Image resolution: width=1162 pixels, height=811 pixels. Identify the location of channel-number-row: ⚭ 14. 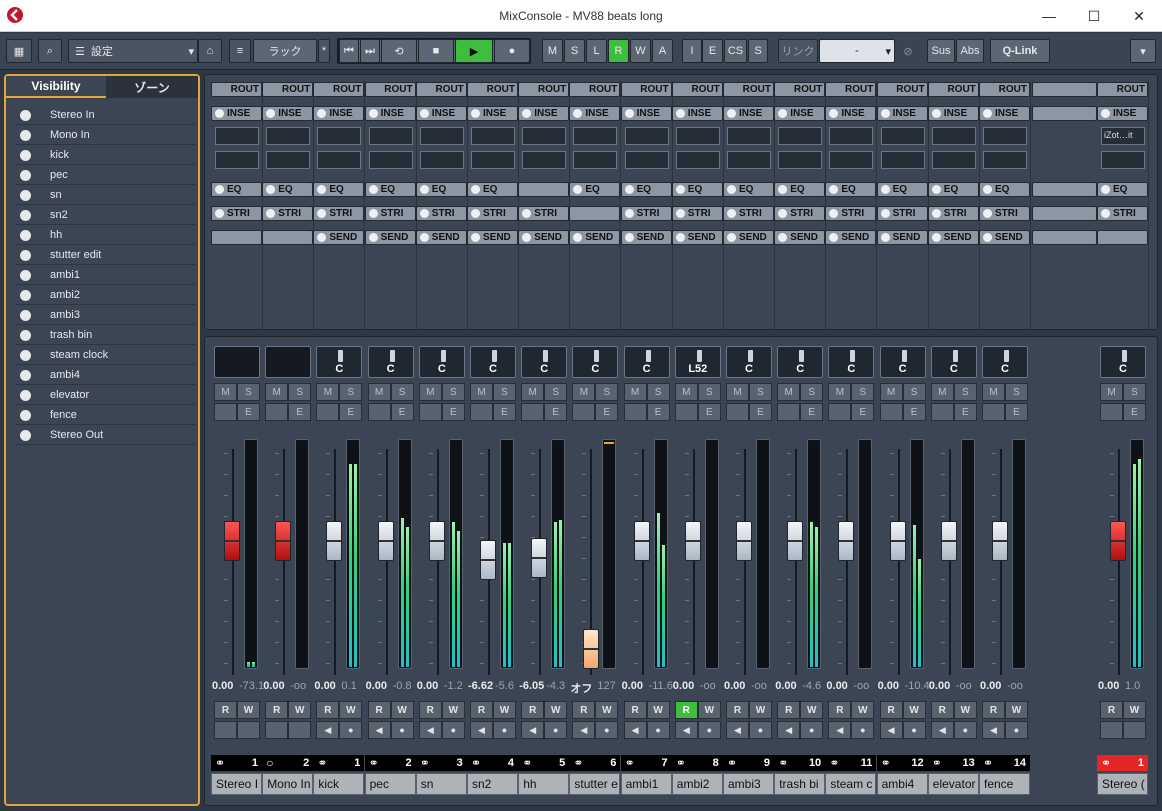
(1004, 763).